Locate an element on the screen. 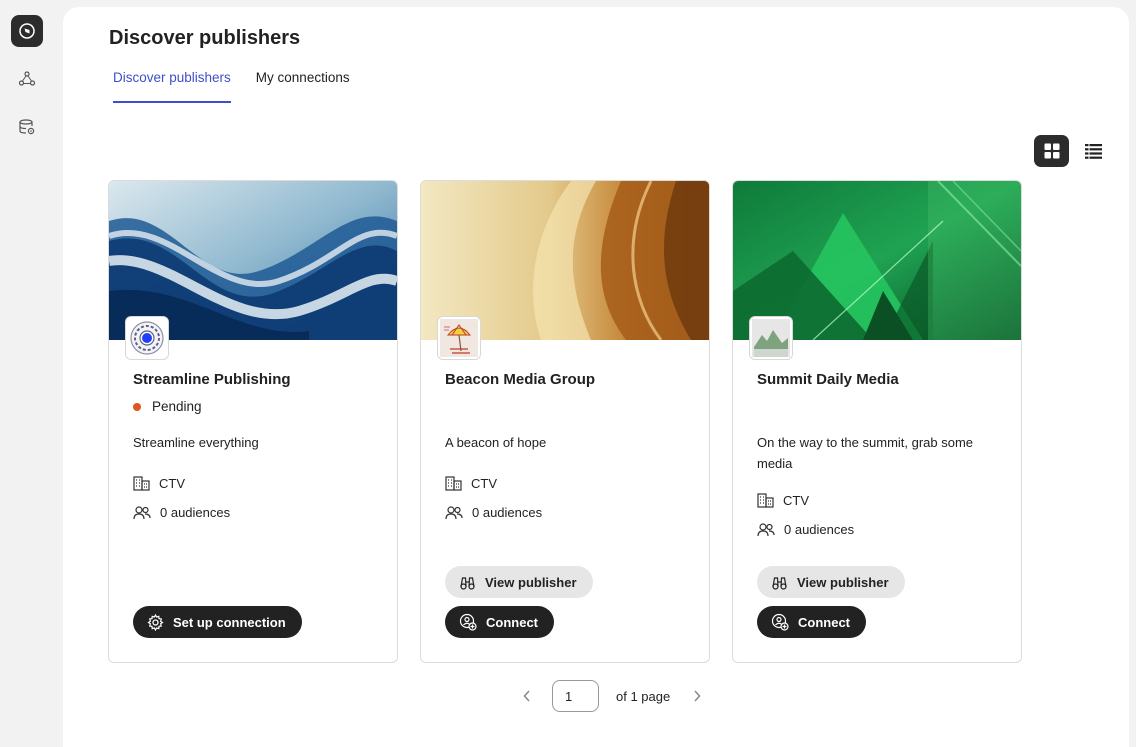 The image size is (1136, 747). grid-icon is located at coordinates (1051, 151).